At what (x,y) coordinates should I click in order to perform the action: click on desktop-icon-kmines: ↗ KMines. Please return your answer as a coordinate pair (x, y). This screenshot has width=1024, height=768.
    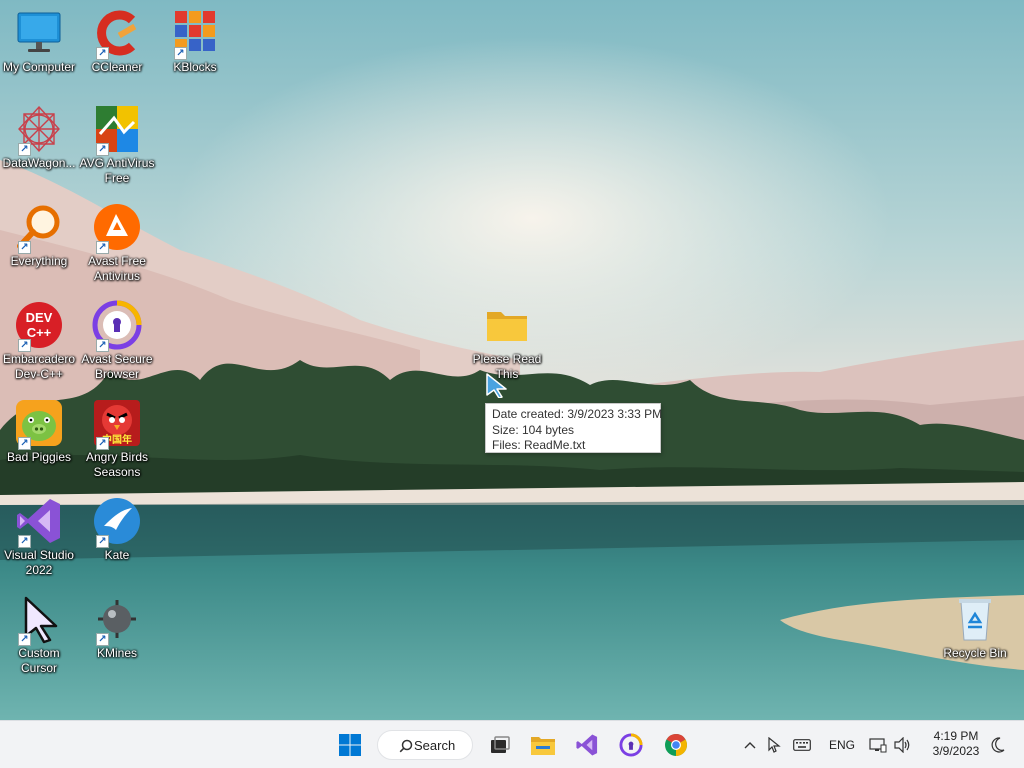
    Looking at the image, I should click on (117, 627).